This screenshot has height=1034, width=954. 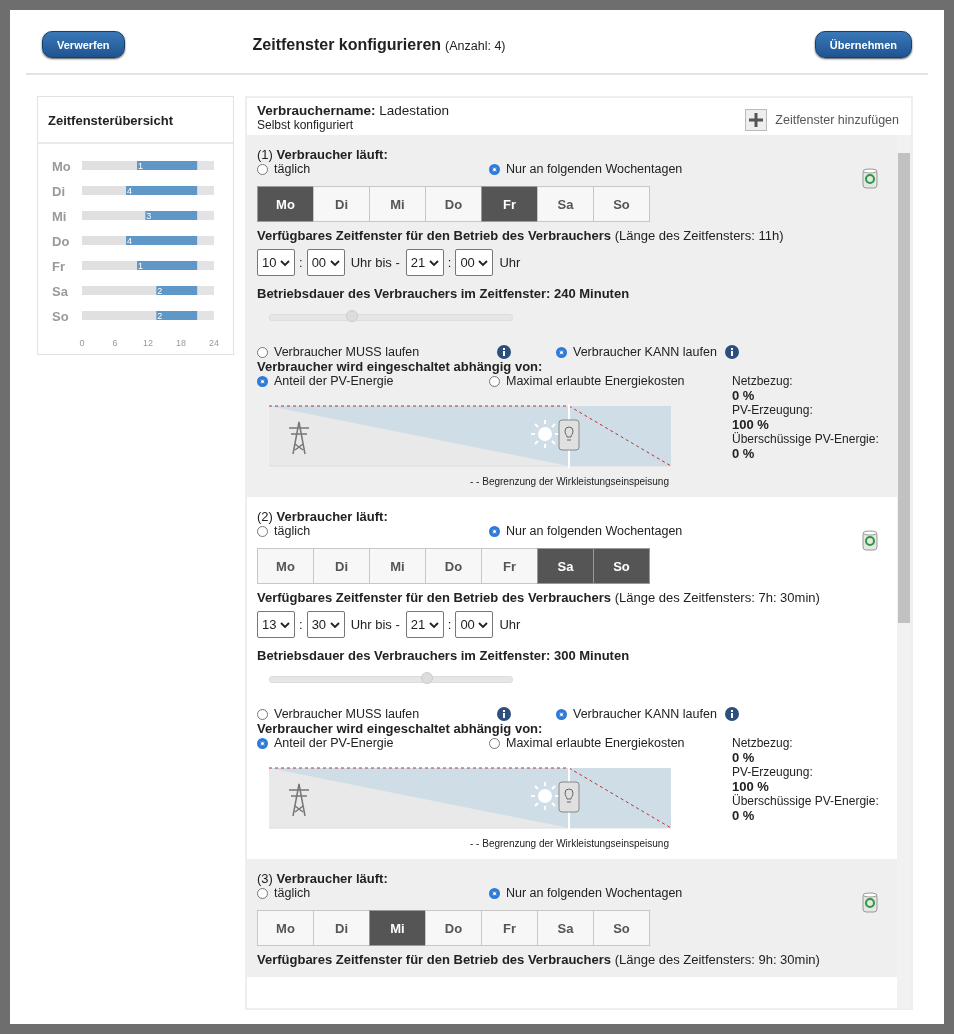 What do you see at coordinates (539, 597) in the screenshot?
I see `time-window-label: Verfügbares Zeitfenster für den Betrieb des Verbrauchers (Länge des Zeitfensters: 7h: 30min)` at bounding box center [539, 597].